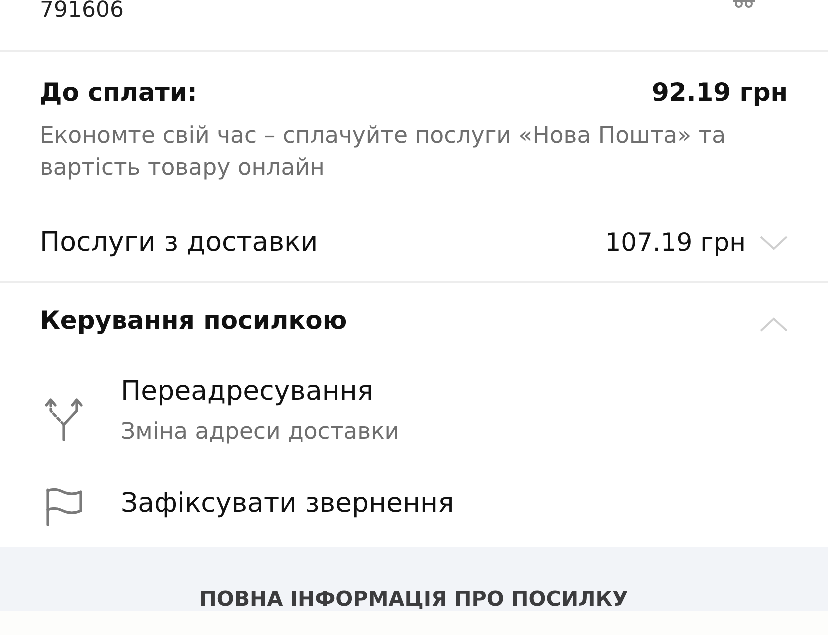  What do you see at coordinates (194, 321) in the screenshot?
I see `section-title: Керування посилкою` at bounding box center [194, 321].